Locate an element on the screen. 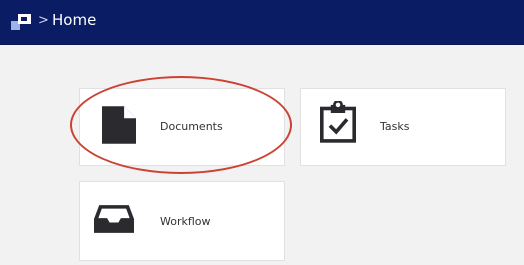 Image resolution: width=524 pixels, height=265 pixels. breadcrumb-home: Home is located at coordinates (74, 20).